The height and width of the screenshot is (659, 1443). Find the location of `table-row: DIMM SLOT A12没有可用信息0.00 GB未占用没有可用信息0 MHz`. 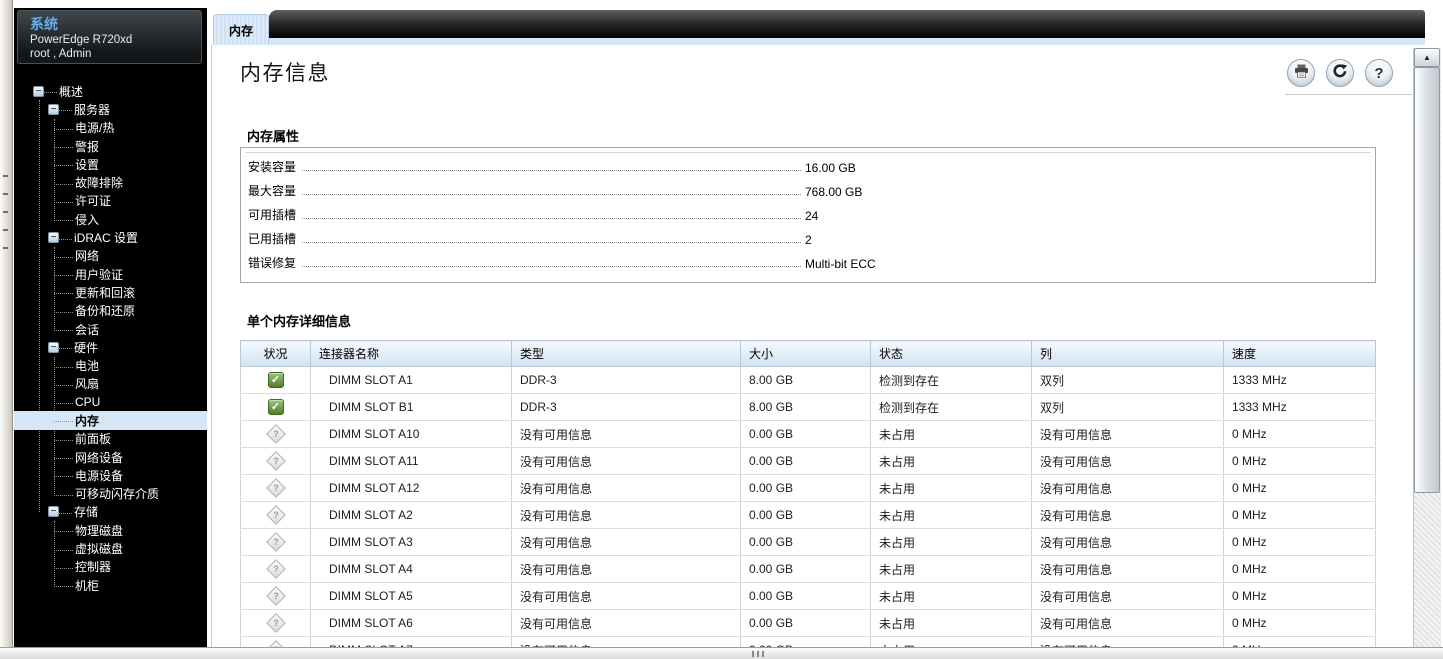

table-row: DIMM SLOT A12没有可用信息0.00 GB未占用没有可用信息0 MHz is located at coordinates (808, 488).